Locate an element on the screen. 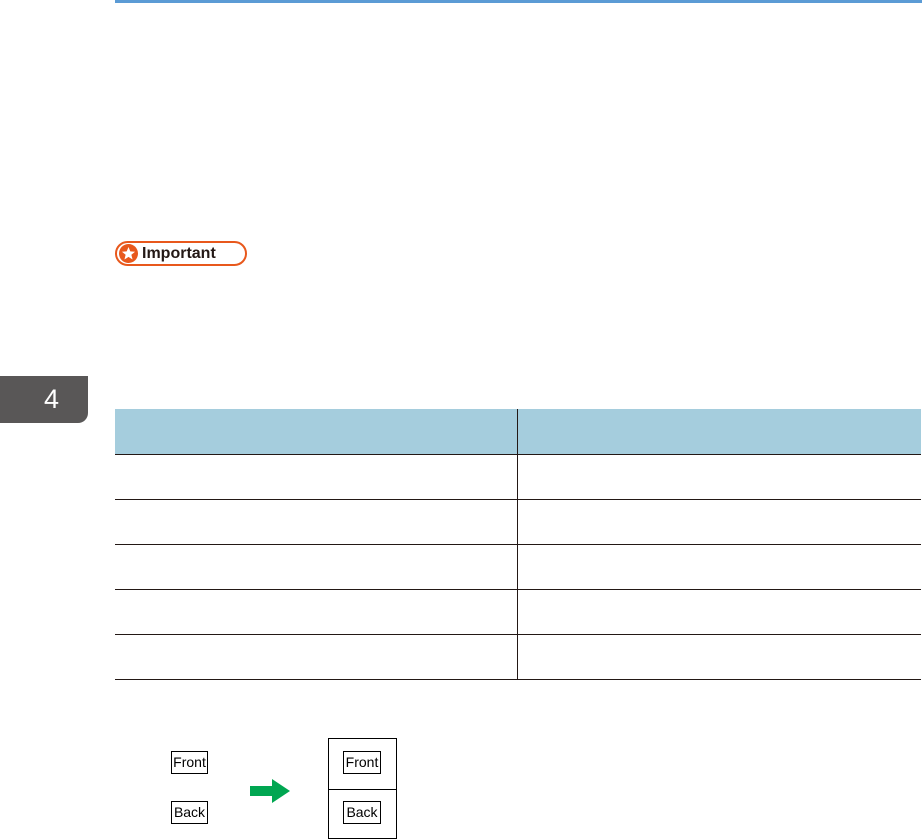 The height and width of the screenshot is (840, 922). result-back-sheet: Back is located at coordinates (362, 812).